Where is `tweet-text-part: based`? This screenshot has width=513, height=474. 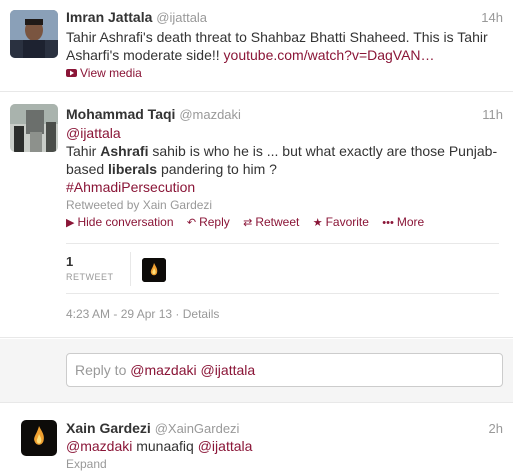
tweet-text-part: based is located at coordinates (87, 169).